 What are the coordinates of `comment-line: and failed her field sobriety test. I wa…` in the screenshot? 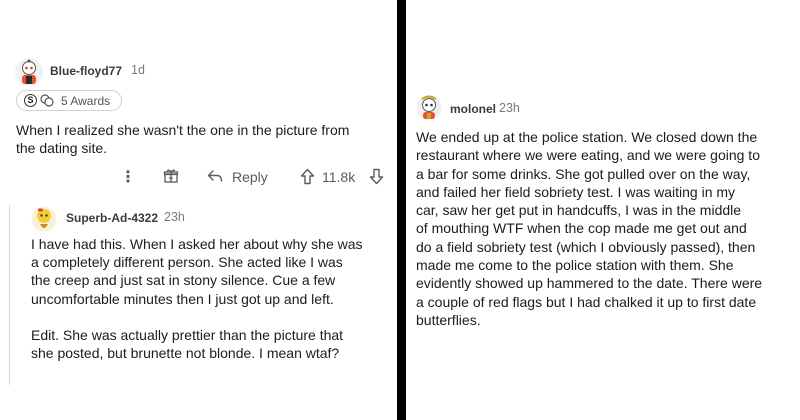 It's located at (576, 191).